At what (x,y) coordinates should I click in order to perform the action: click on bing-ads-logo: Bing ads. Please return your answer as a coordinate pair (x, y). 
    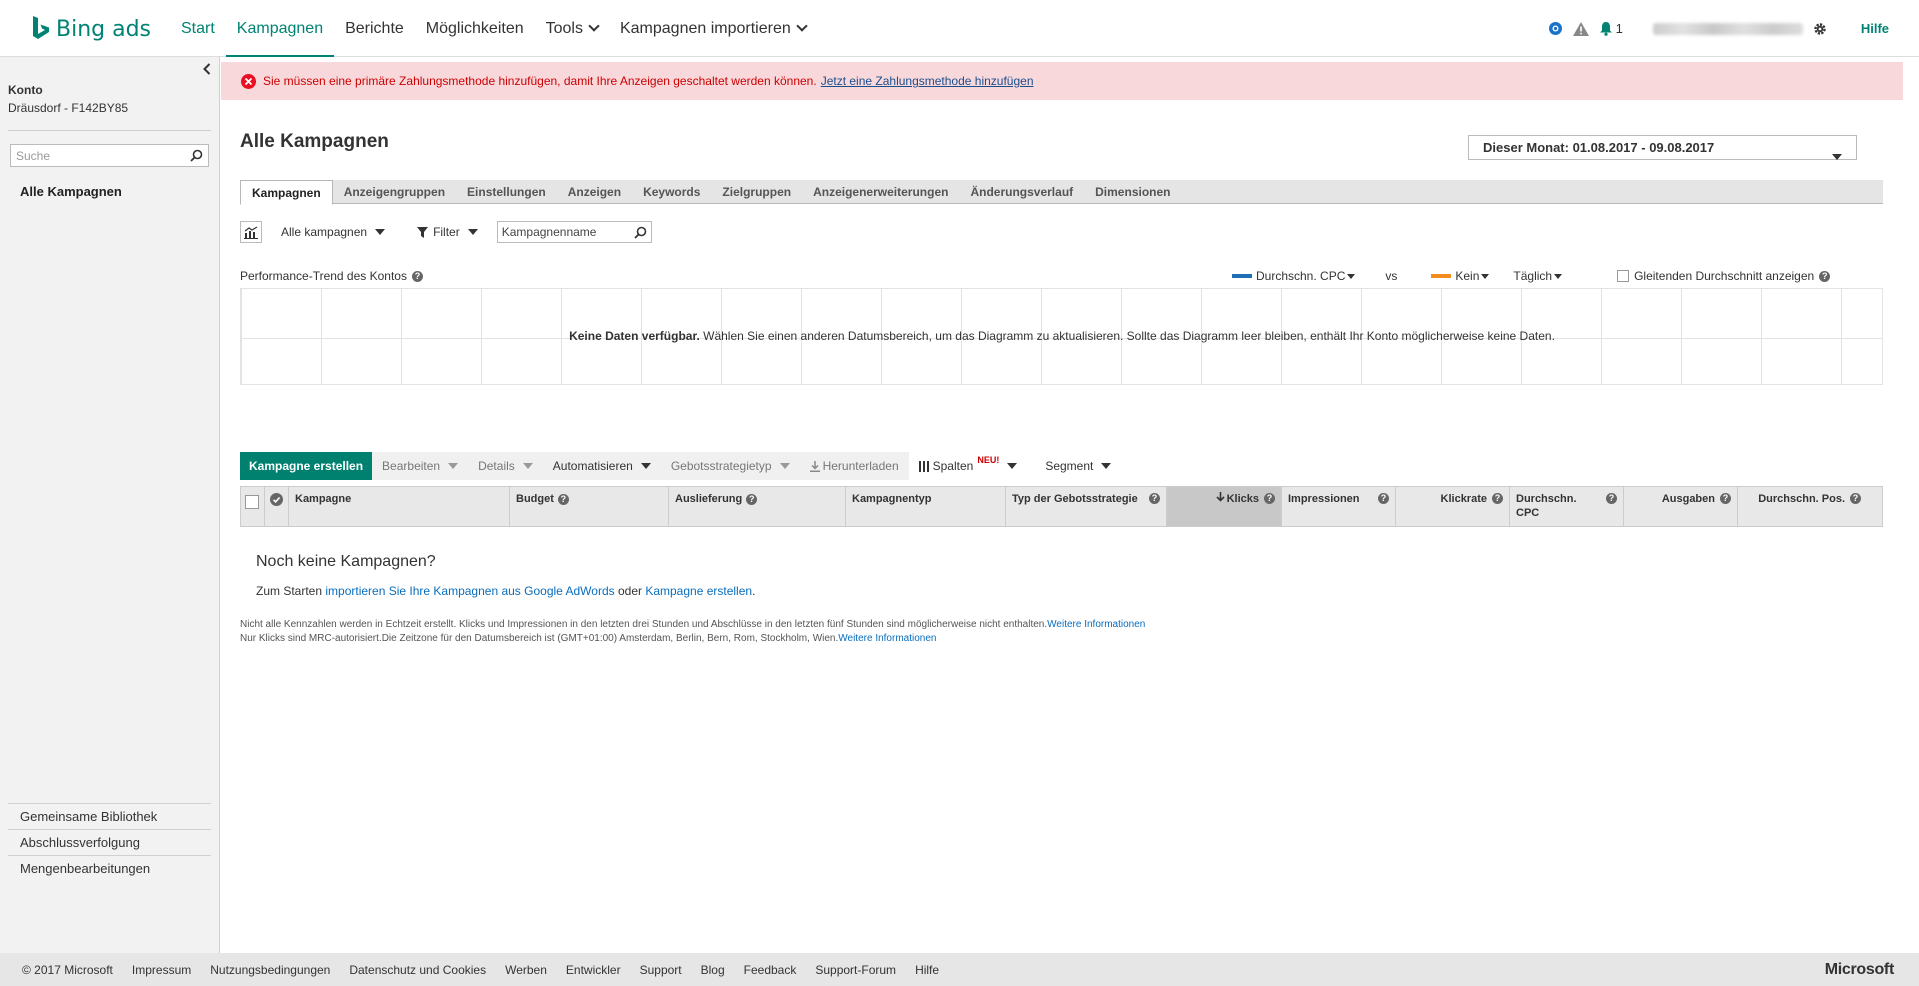
    Looking at the image, I should click on (90, 29).